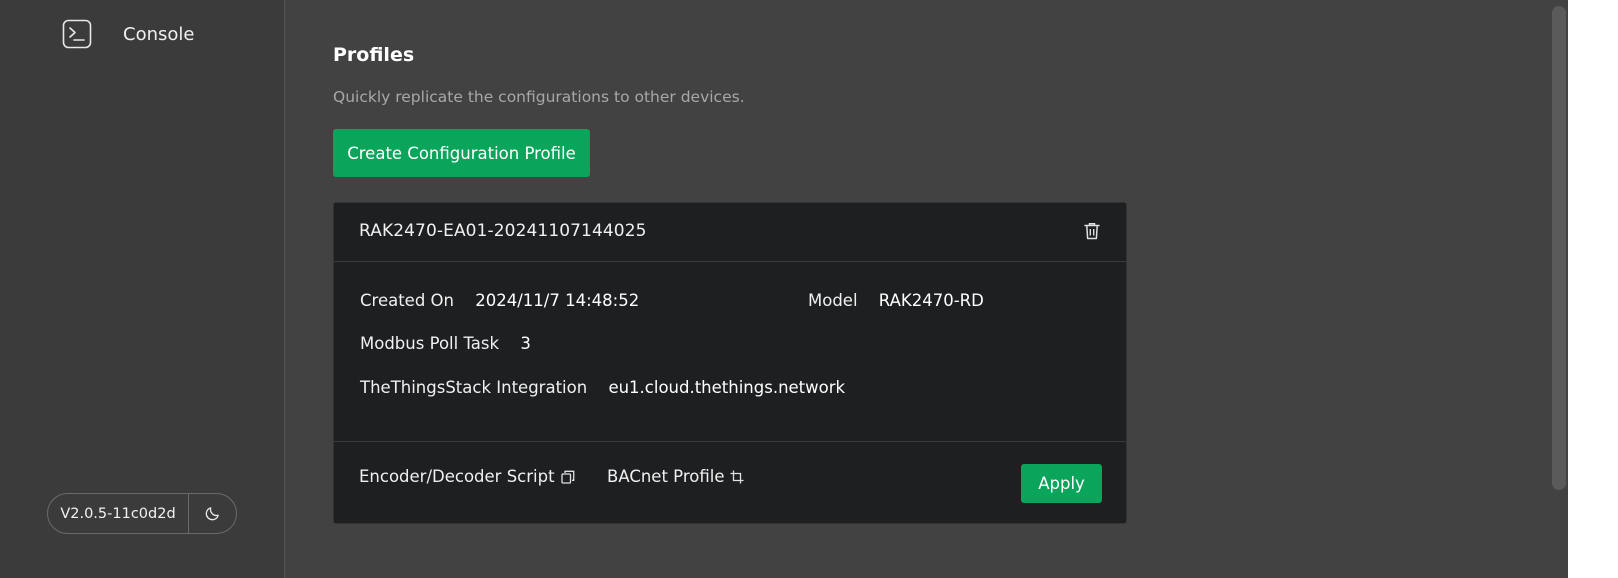 The height and width of the screenshot is (578, 1618). I want to click on encoder-decoder-script-link: Encoder/Decoder Script, so click(467, 476).